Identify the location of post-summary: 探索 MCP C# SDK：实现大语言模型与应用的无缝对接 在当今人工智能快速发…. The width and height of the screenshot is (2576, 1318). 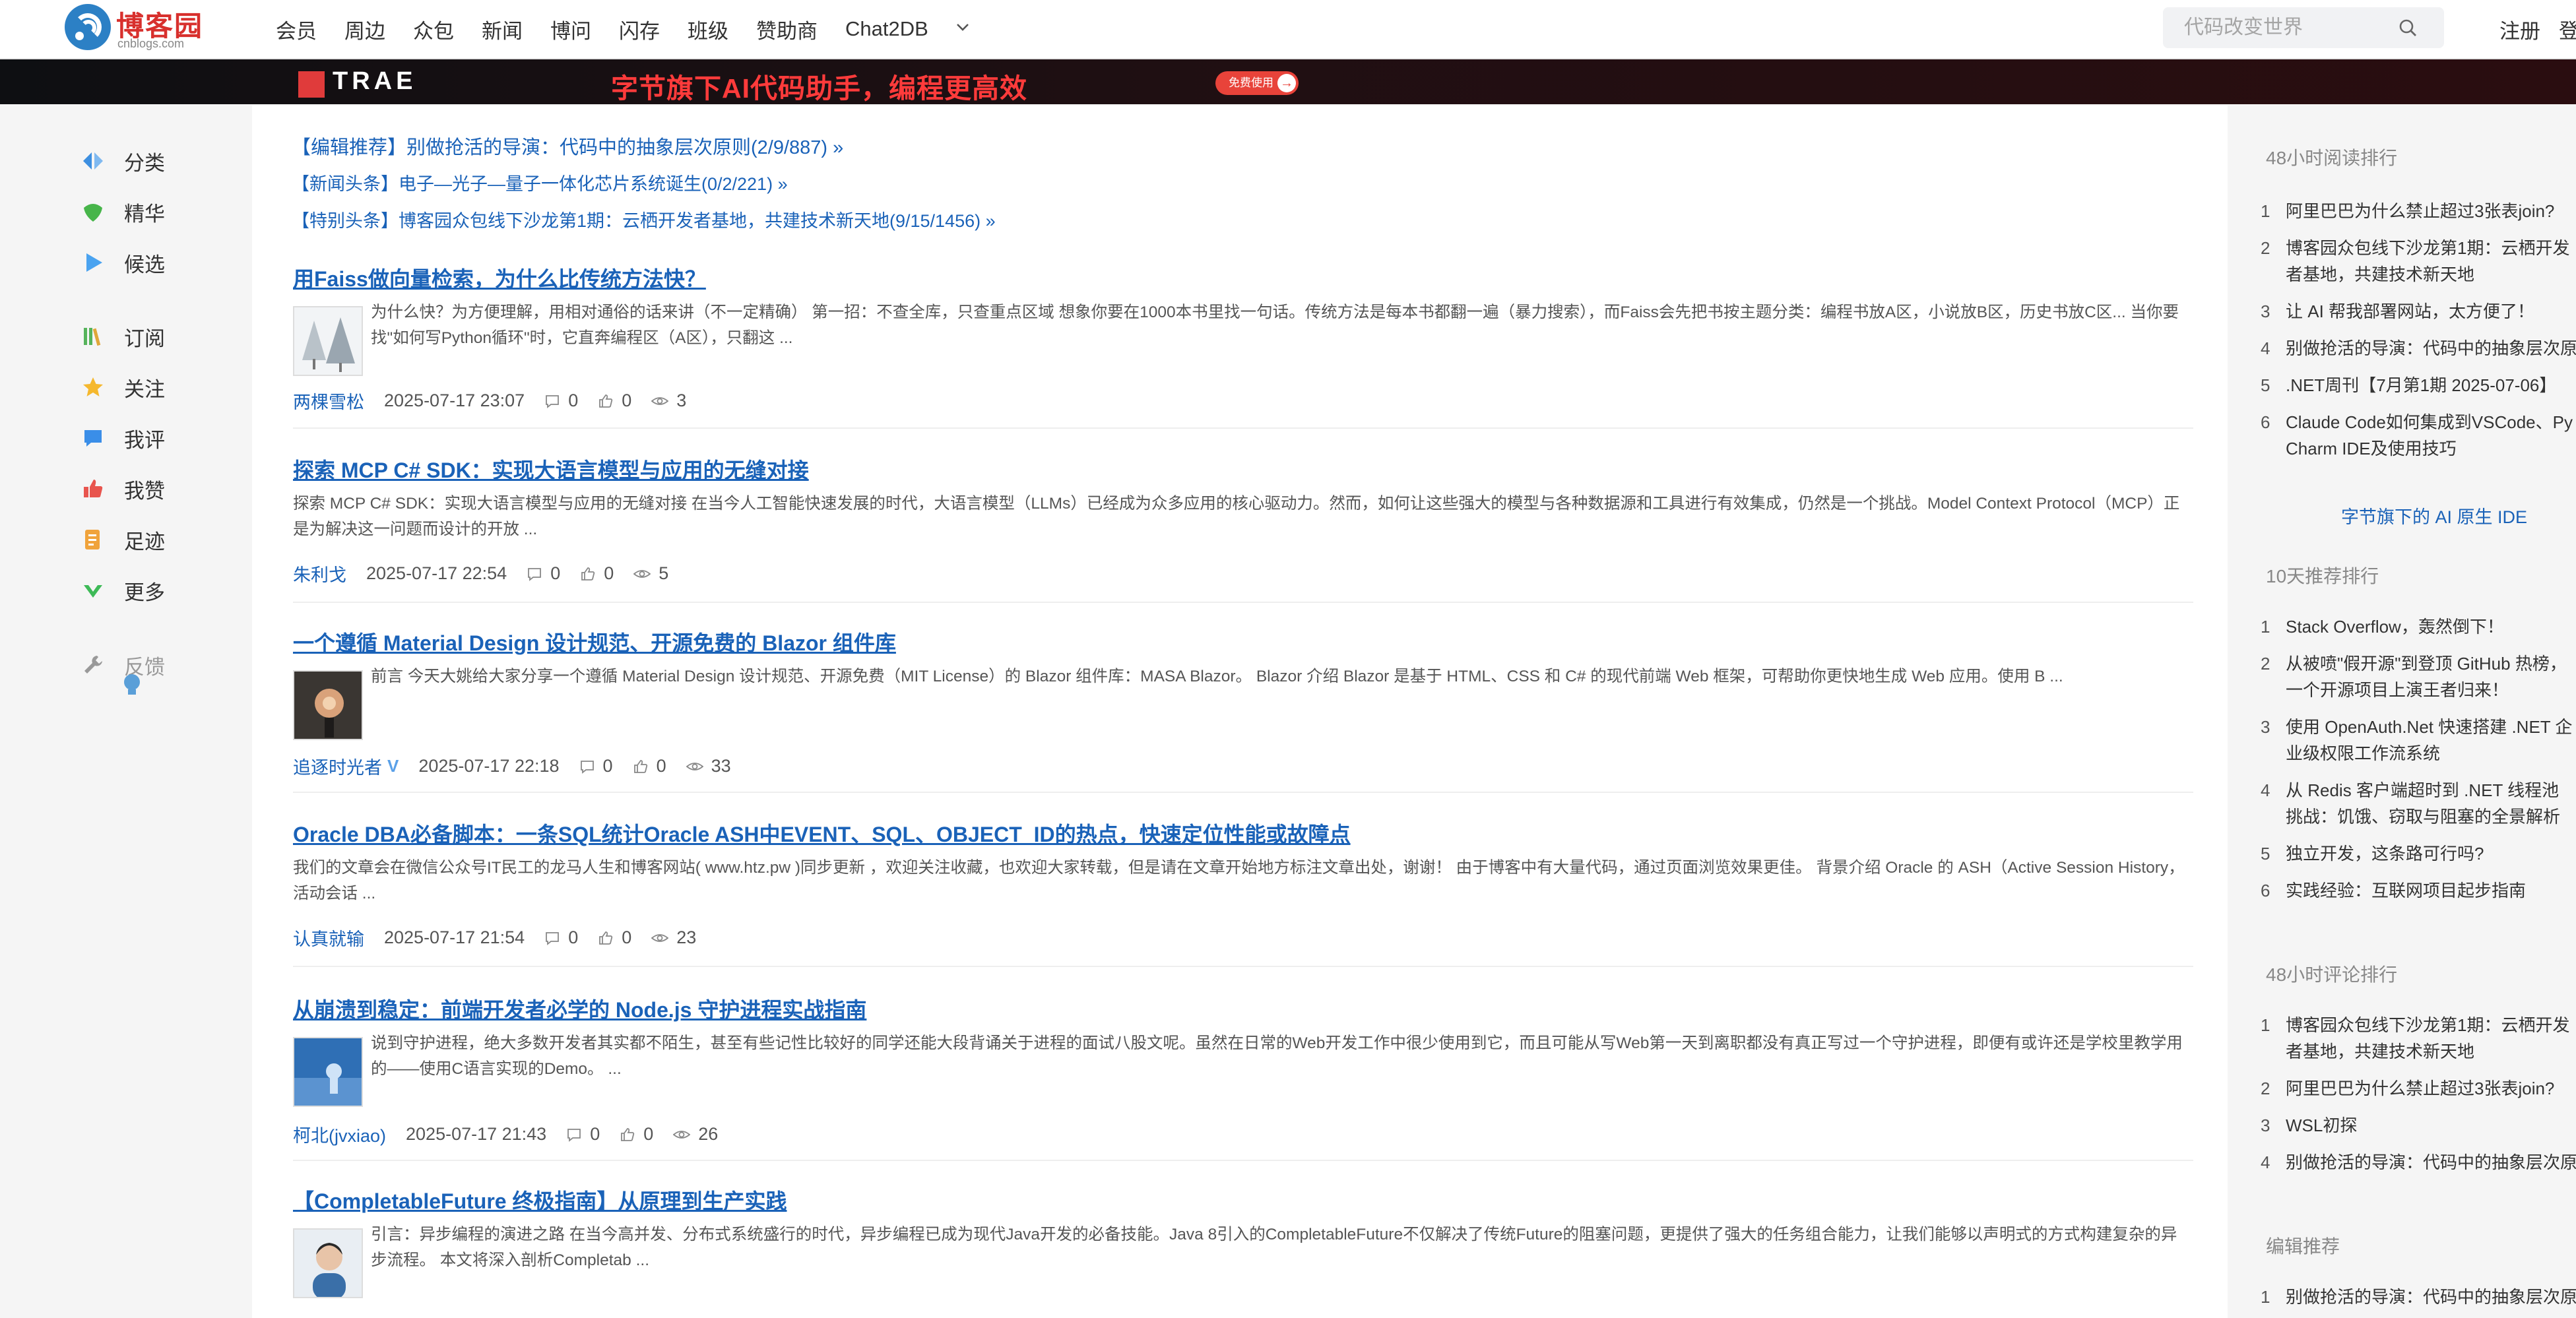
(1236, 516).